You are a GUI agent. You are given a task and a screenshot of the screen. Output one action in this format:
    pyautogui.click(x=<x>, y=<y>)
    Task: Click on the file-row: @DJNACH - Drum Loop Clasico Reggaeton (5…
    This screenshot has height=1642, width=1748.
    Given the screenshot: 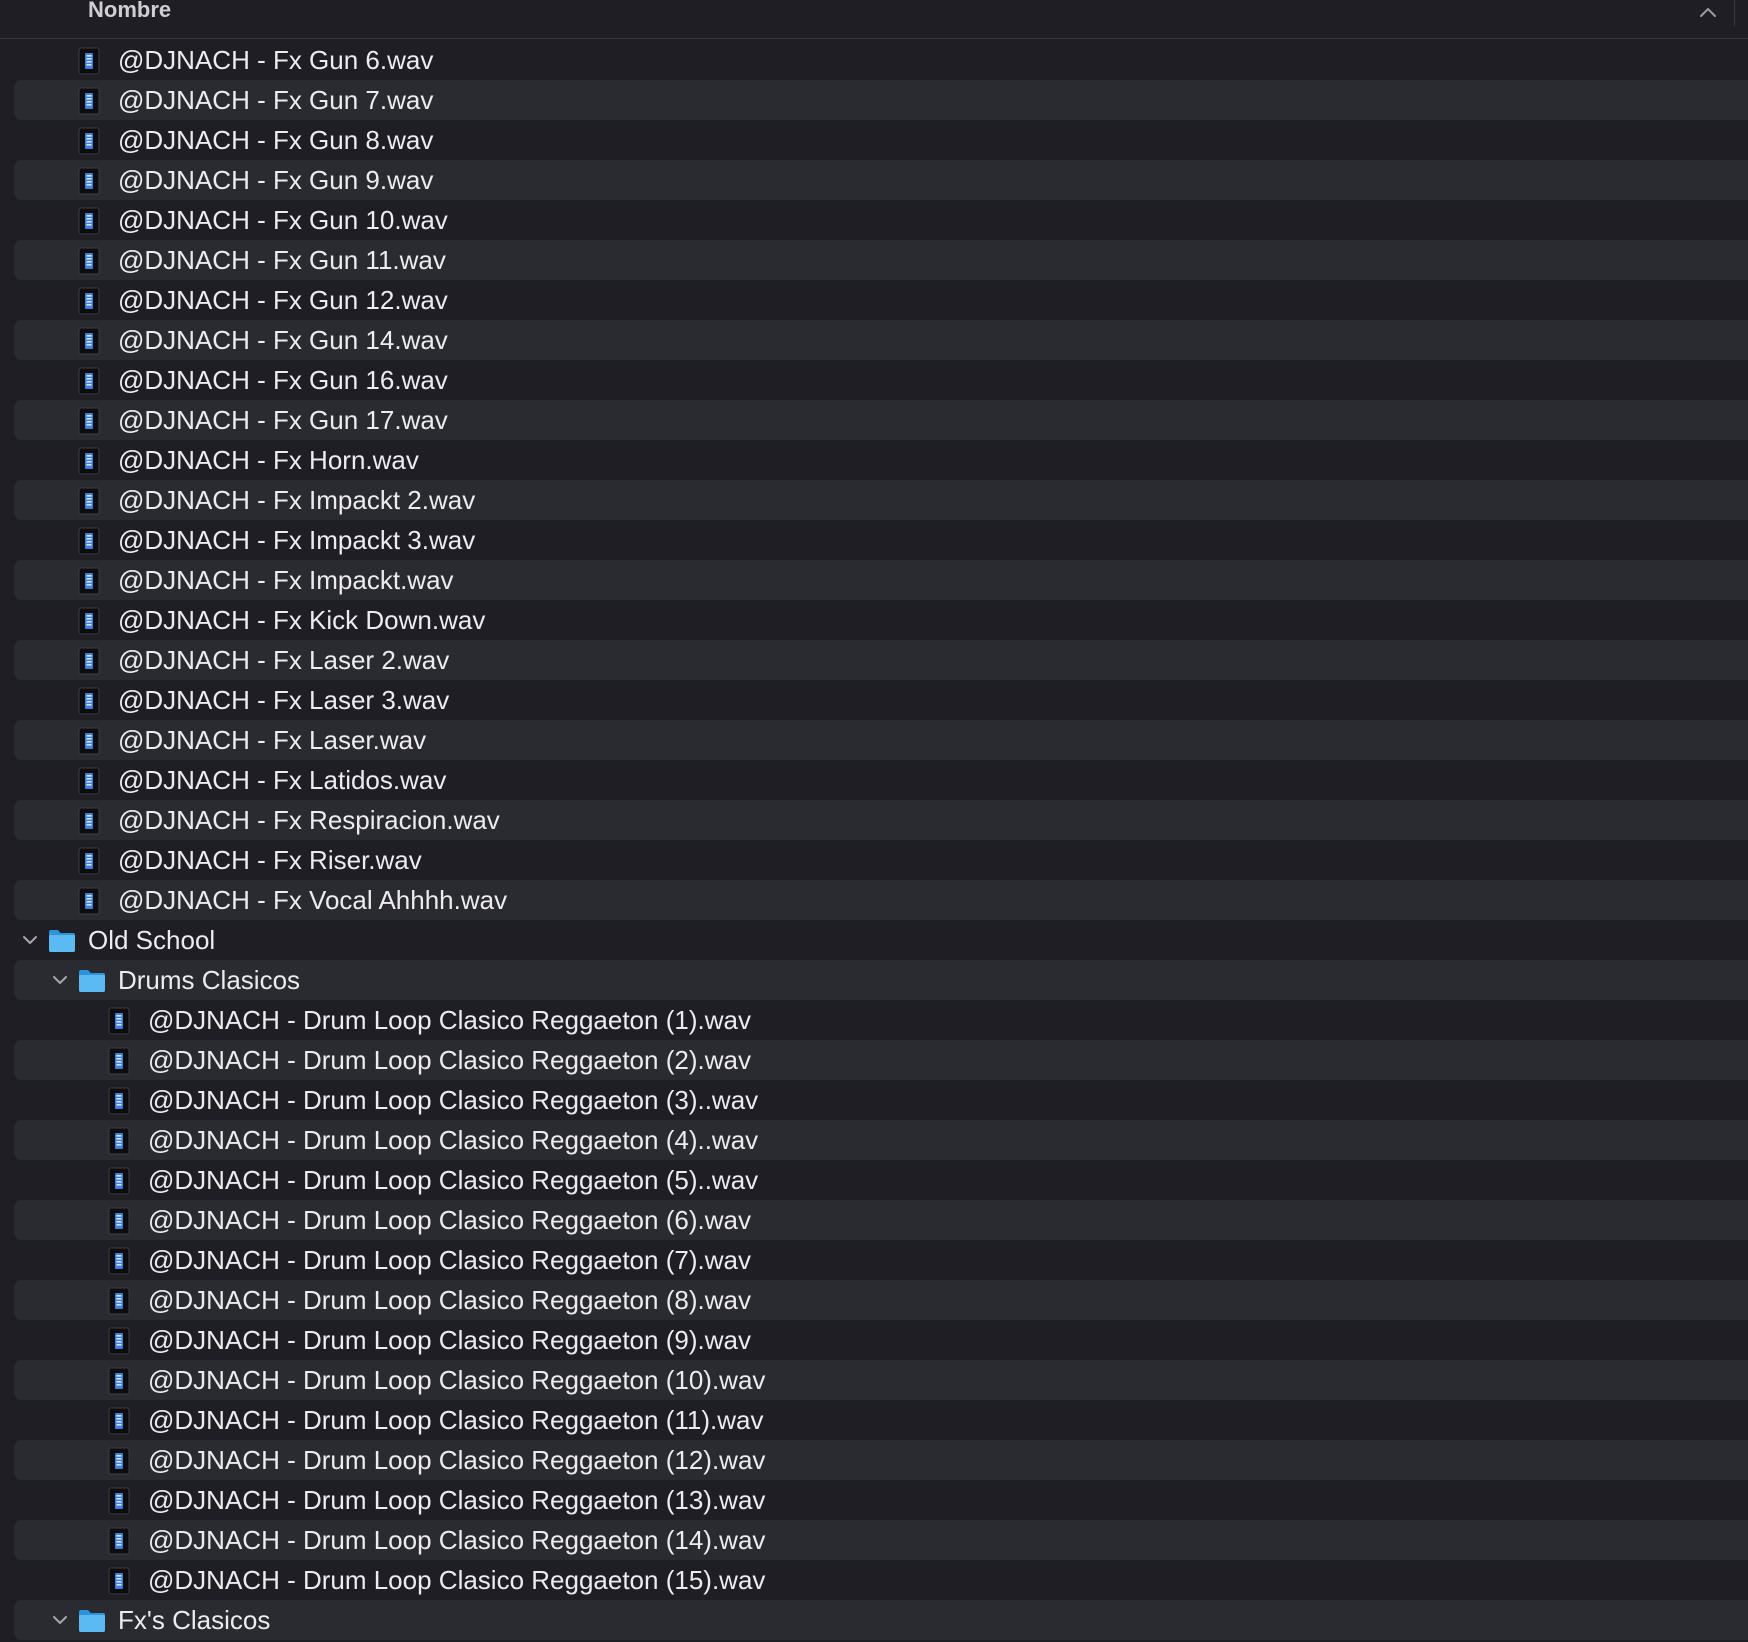 What is the action you would take?
    pyautogui.click(x=881, y=1180)
    